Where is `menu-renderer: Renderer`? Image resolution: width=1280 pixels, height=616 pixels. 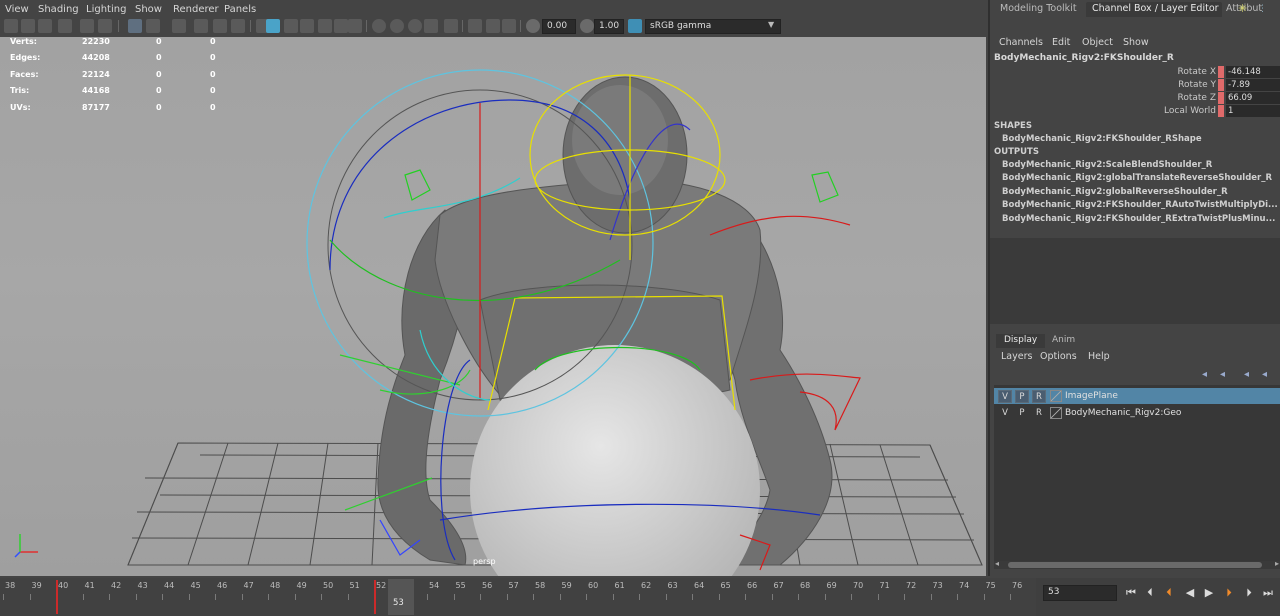
menu-renderer: Renderer is located at coordinates (196, 9).